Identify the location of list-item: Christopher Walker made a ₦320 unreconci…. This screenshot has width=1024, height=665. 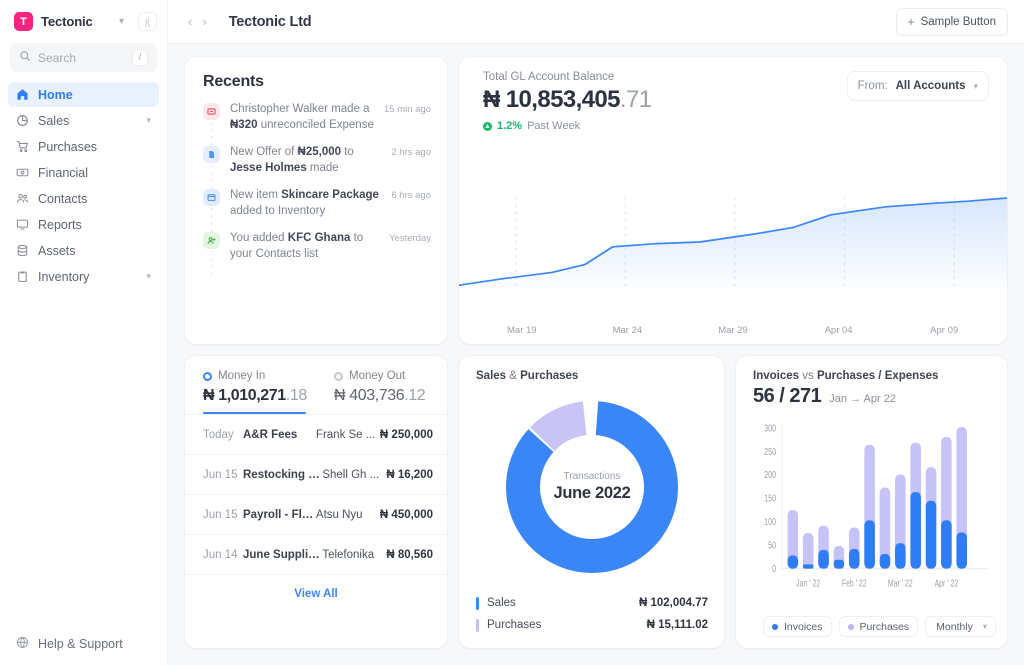
(317, 123).